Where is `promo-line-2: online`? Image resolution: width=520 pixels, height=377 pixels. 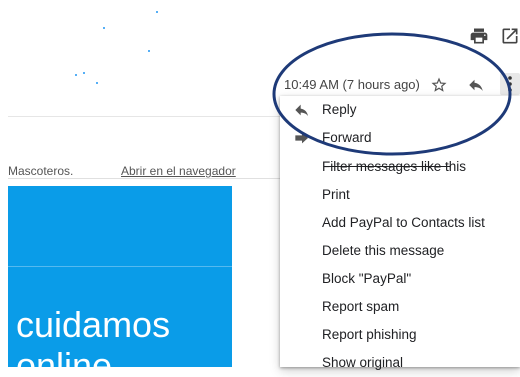 promo-line-2: online is located at coordinates (64, 356).